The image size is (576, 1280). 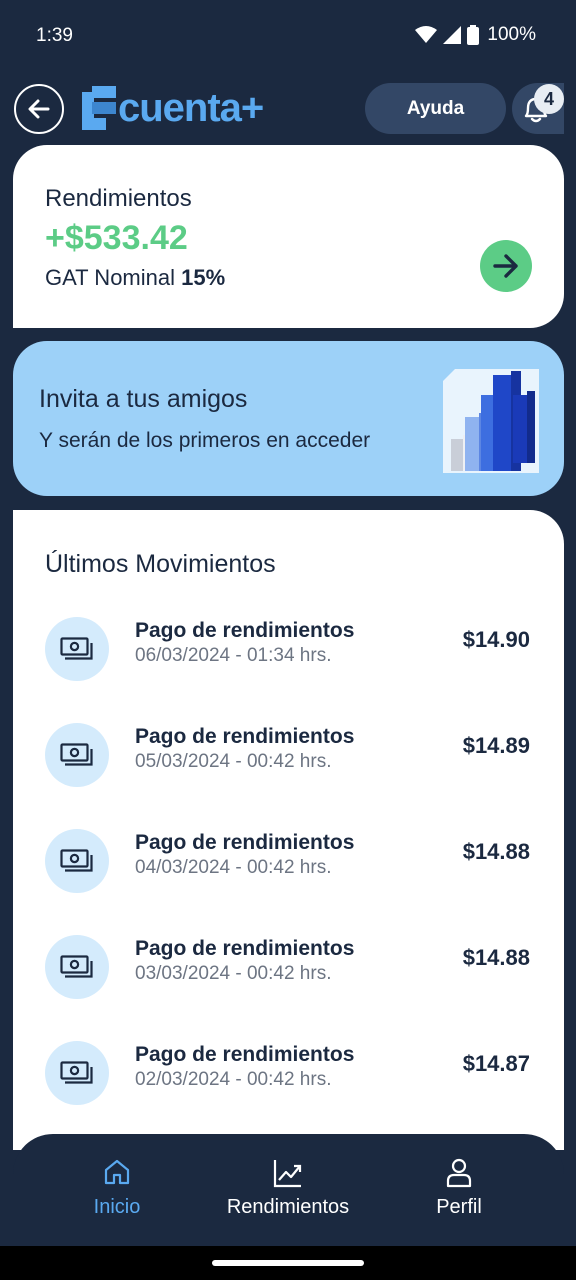 I want to click on earnings-title: Rendimientos, so click(x=118, y=198).